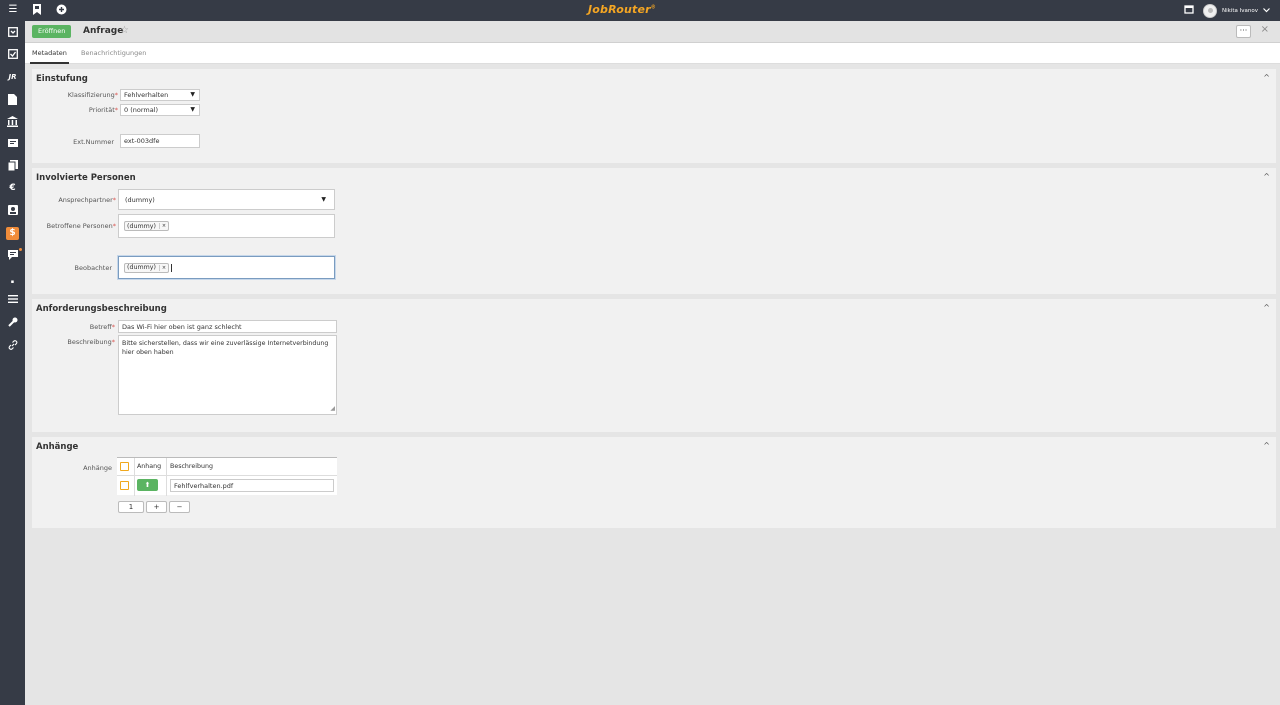 This screenshot has height=705, width=1280. Describe the element at coordinates (1210, 10) in the screenshot. I see `avatar` at that location.